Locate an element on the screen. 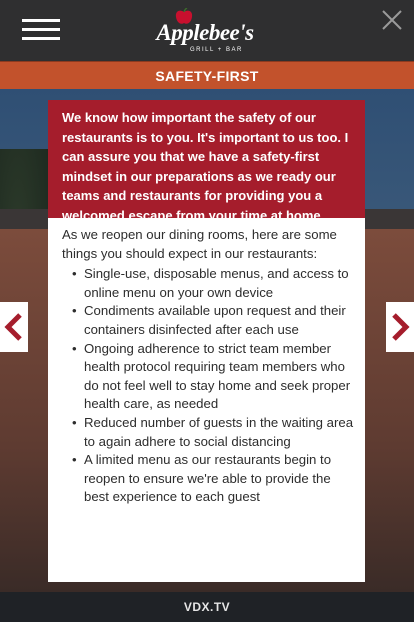 The width and height of the screenshot is (414, 622). header: Applebee's GRILL + BAR is located at coordinates (207, 30).